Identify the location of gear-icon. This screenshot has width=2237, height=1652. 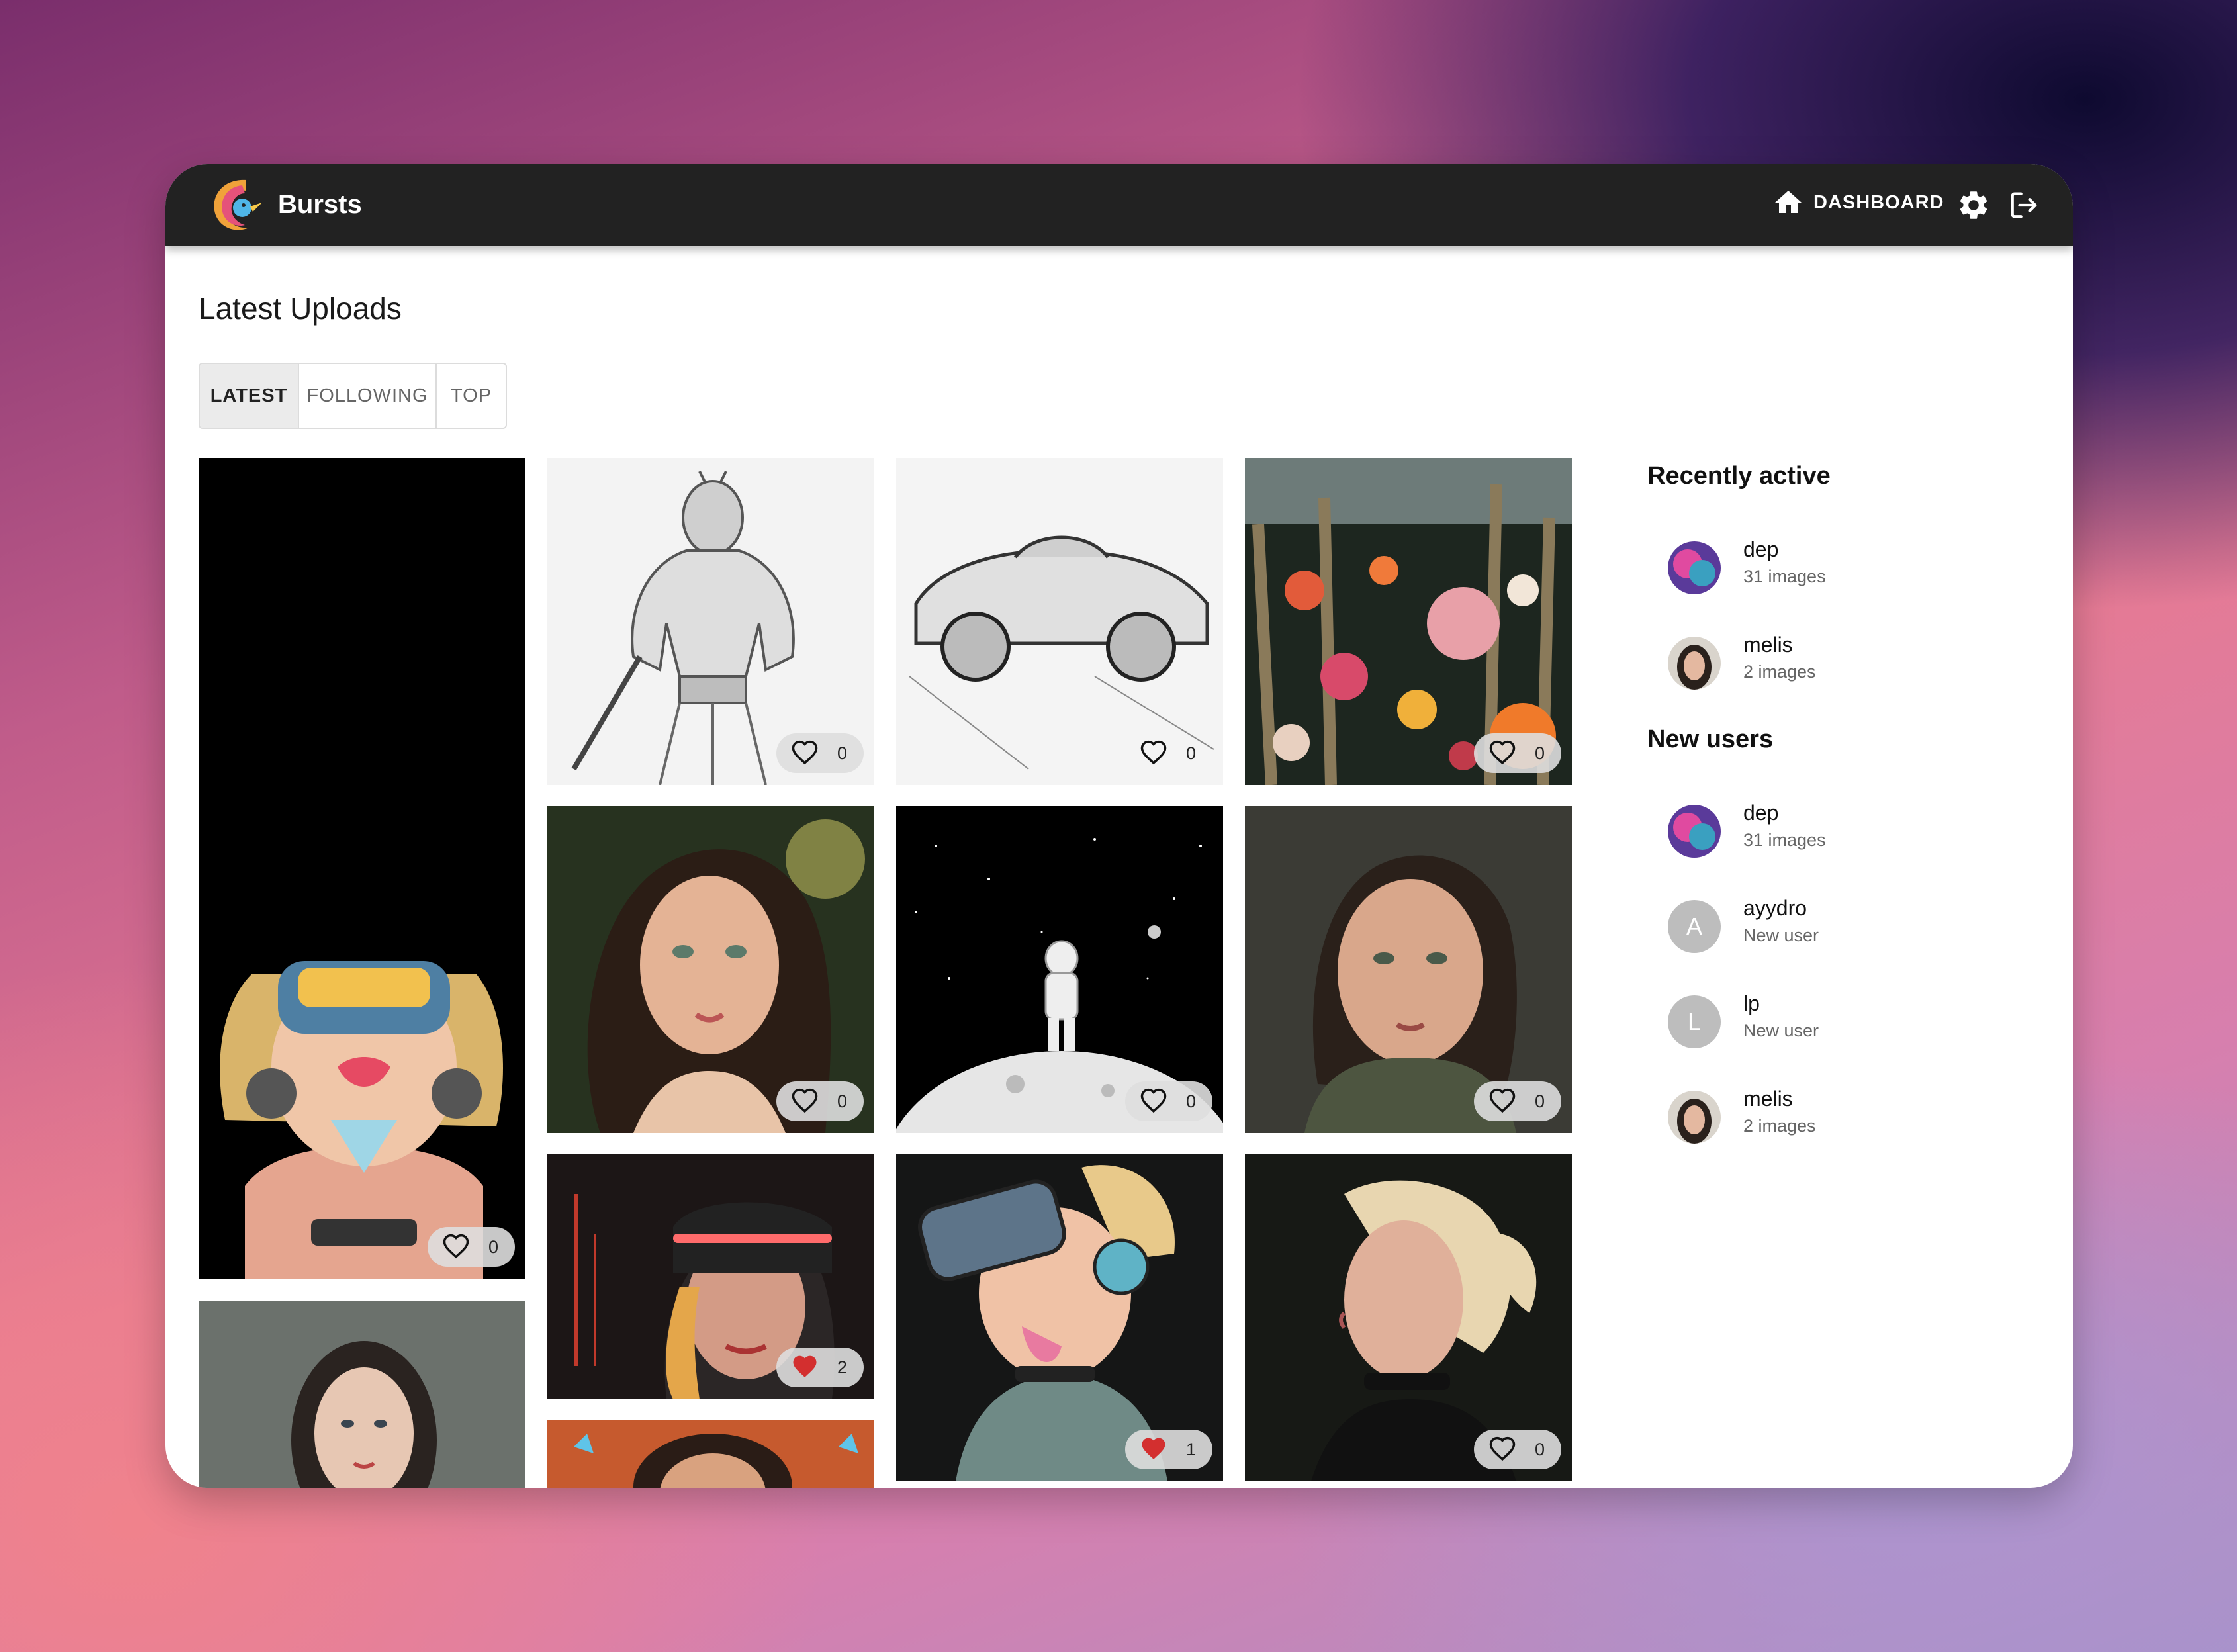
(1973, 205).